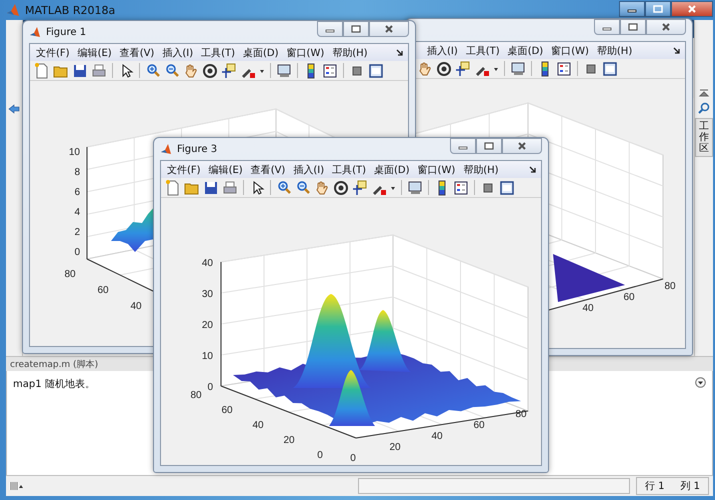 This screenshot has width=715, height=500. What do you see at coordinates (66, 32) in the screenshot?
I see `window-title: Figure 1` at bounding box center [66, 32].